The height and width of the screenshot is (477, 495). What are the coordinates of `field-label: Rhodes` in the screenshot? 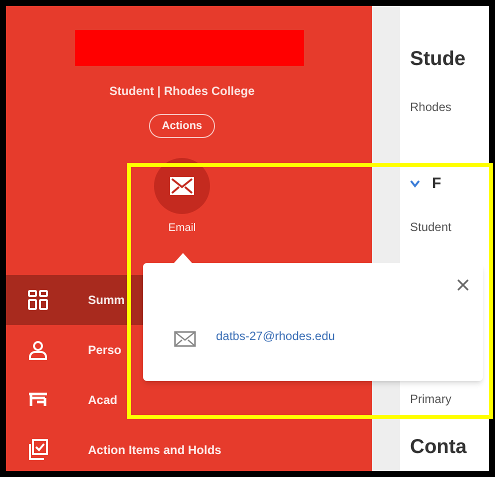 It's located at (431, 107).